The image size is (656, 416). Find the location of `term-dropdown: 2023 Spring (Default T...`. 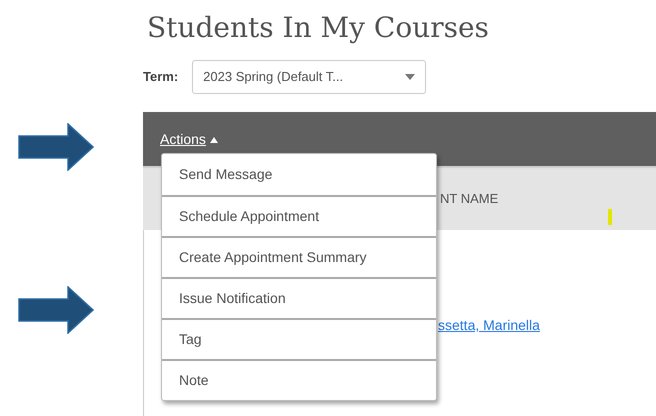

term-dropdown: 2023 Spring (Default T... is located at coordinates (309, 77).